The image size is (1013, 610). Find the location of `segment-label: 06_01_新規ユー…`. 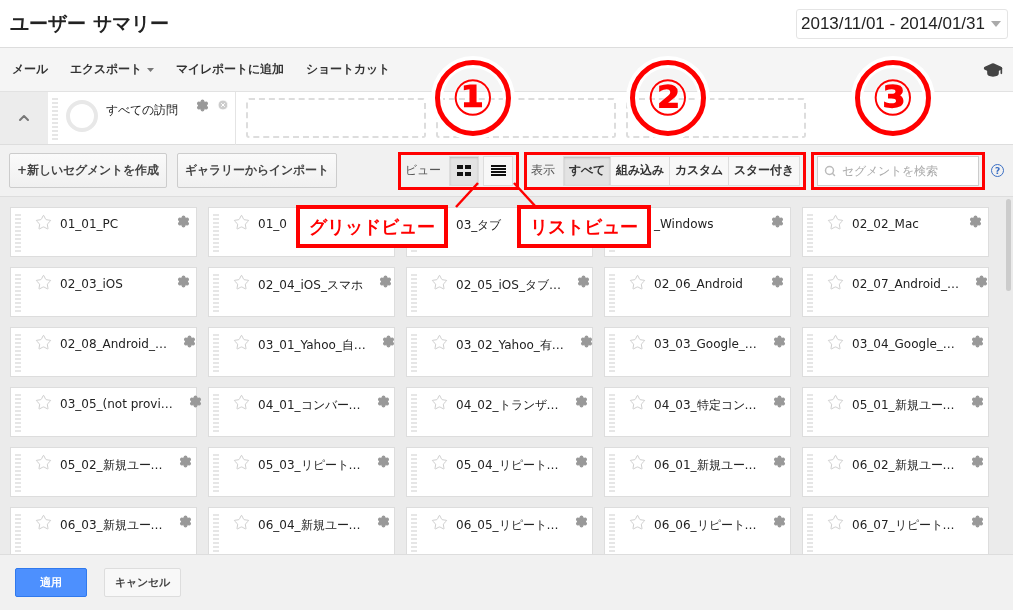

segment-label: 06_01_新規ユー… is located at coordinates (705, 465).